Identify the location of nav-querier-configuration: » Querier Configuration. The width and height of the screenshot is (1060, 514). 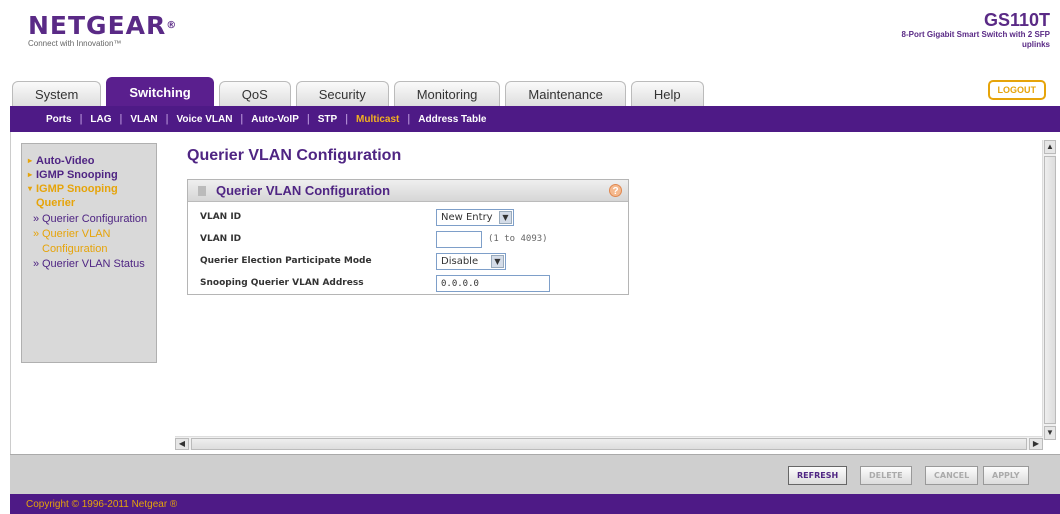
(89, 219).